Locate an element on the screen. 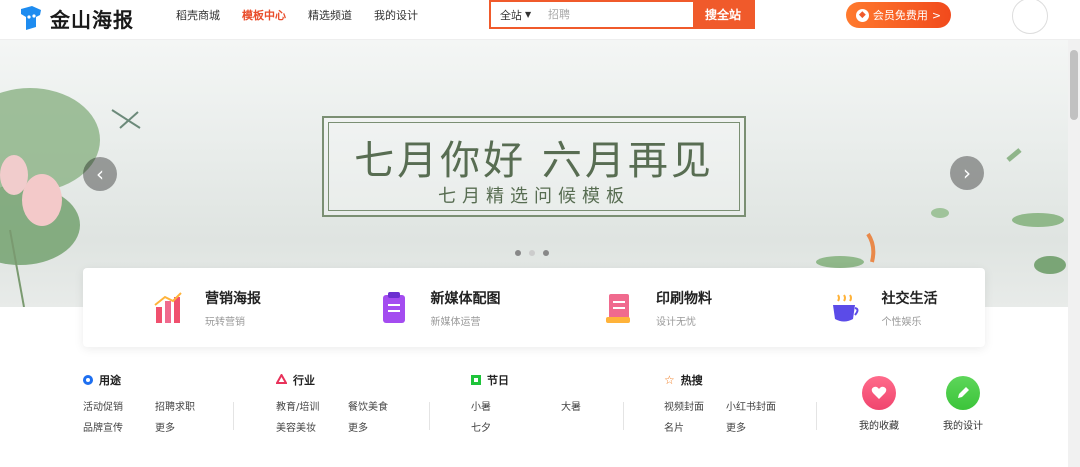 Image resolution: width=1080 pixels, height=467 pixels. tag-link: 教育/培训 is located at coordinates (297, 405).